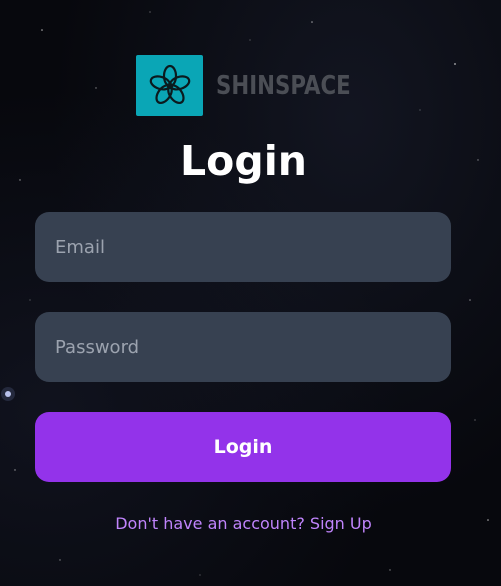  Describe the element at coordinates (341, 523) in the screenshot. I see `signup-link: Sign Up` at that location.